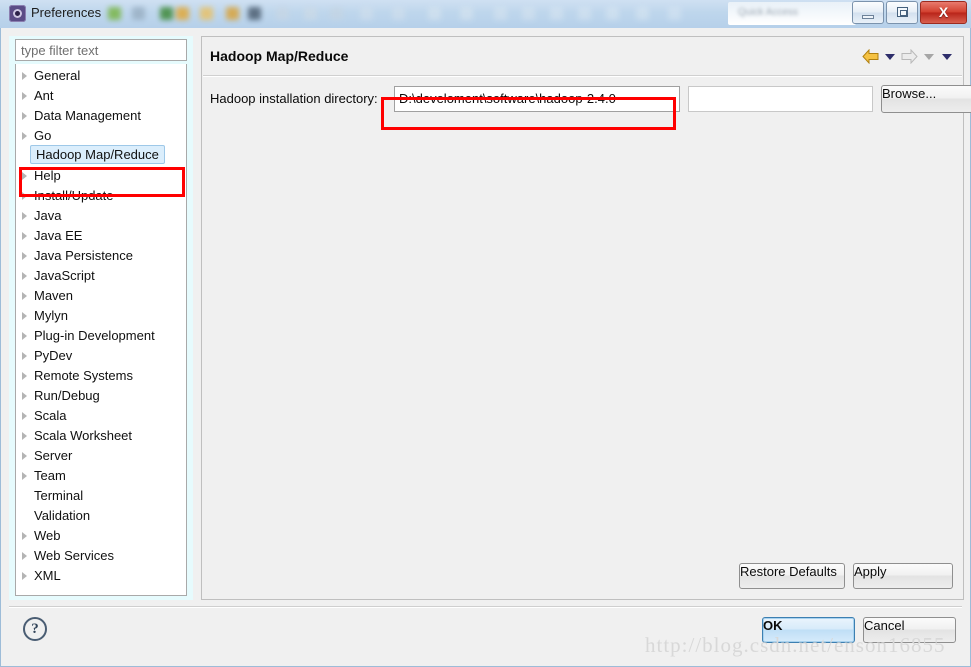 The height and width of the screenshot is (667, 971). Describe the element at coordinates (101, 356) in the screenshot. I see `sidebar-item-pydev: PyDev` at that location.